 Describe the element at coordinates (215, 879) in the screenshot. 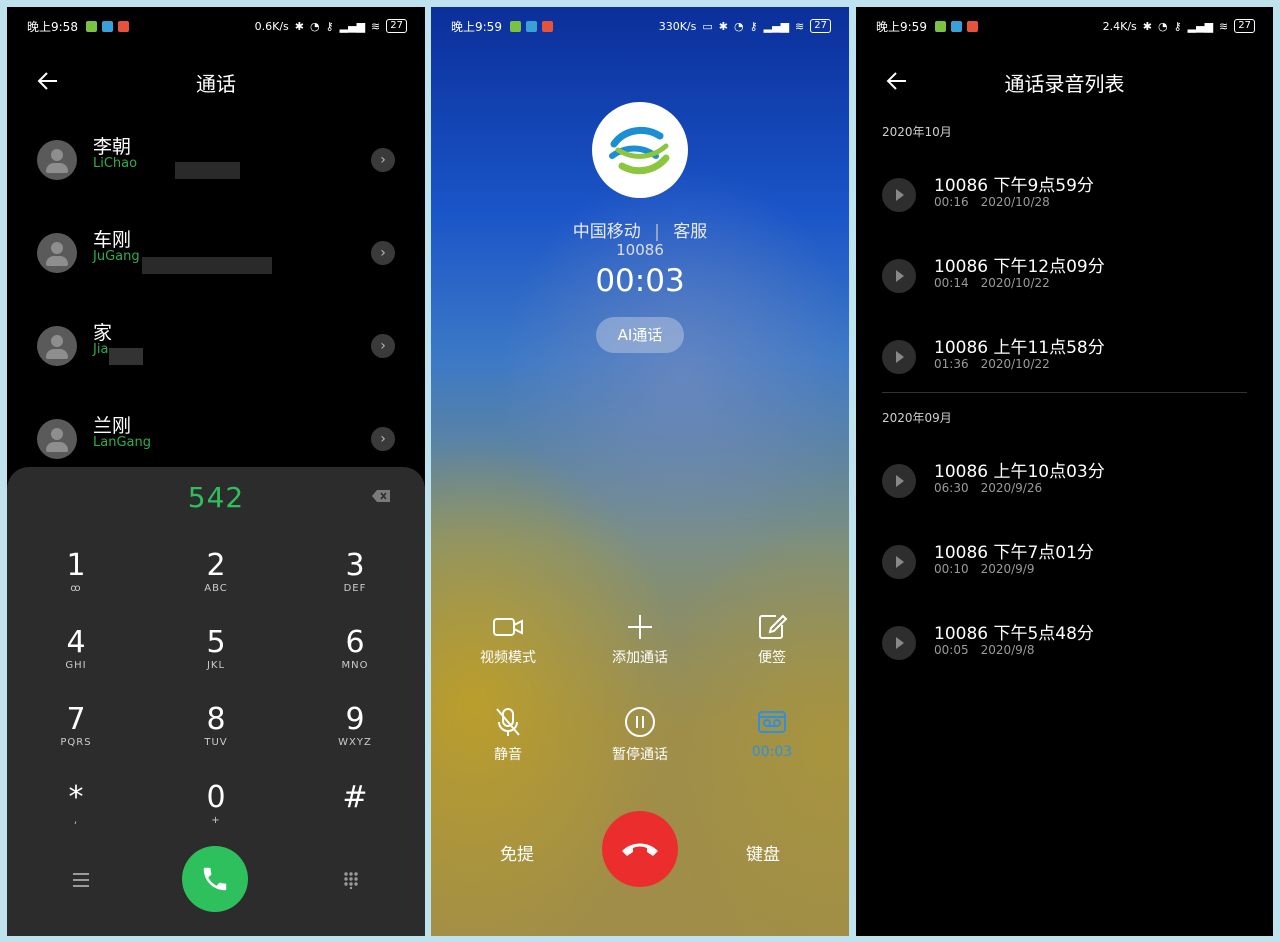

I see `call-button` at that location.